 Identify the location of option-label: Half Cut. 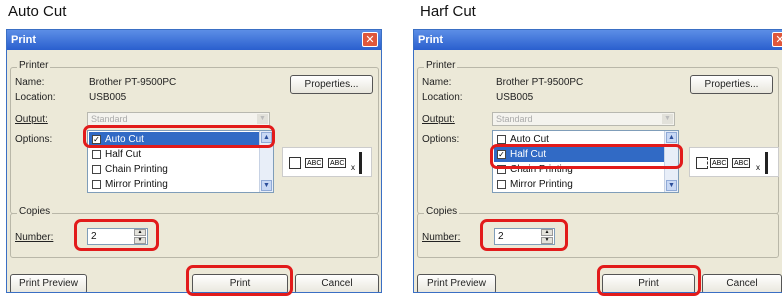
(123, 154).